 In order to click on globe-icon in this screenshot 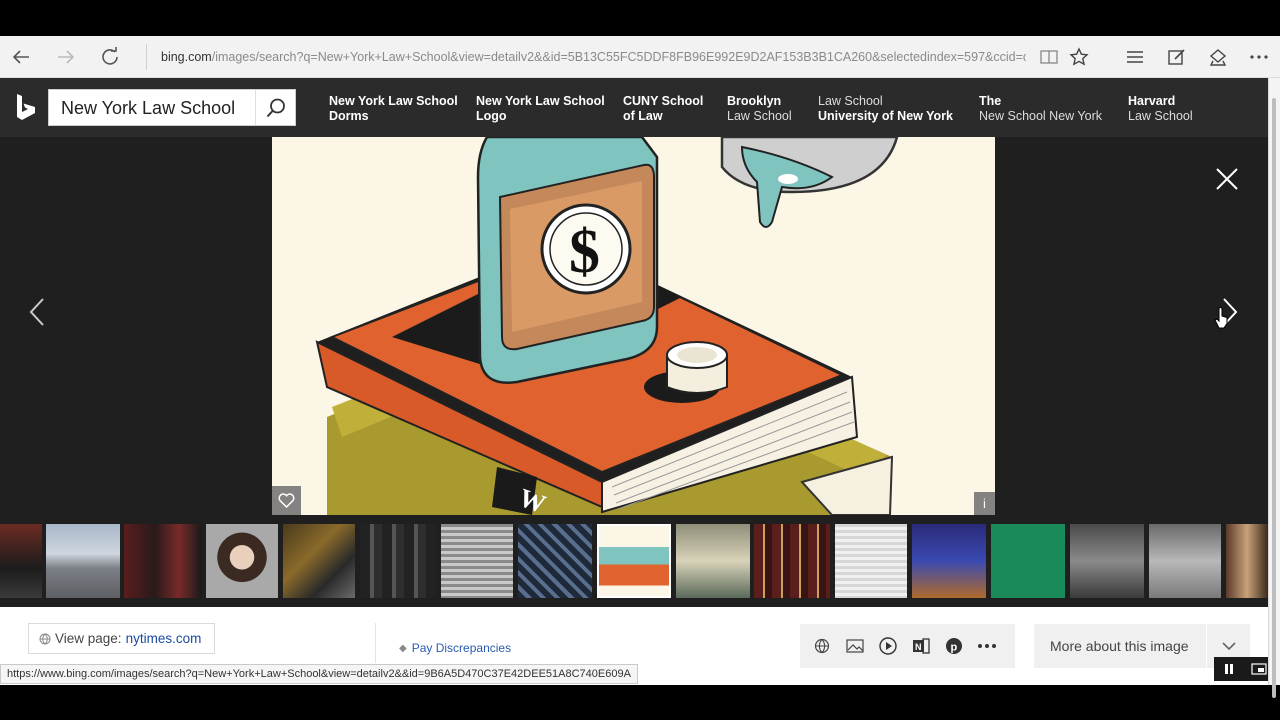, I will do `click(45, 638)`.